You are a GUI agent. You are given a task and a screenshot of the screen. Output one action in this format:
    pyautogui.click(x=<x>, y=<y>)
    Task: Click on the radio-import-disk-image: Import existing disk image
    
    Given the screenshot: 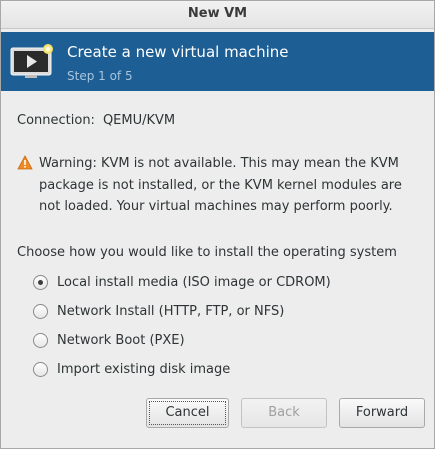 What is the action you would take?
    pyautogui.click(x=131, y=369)
    